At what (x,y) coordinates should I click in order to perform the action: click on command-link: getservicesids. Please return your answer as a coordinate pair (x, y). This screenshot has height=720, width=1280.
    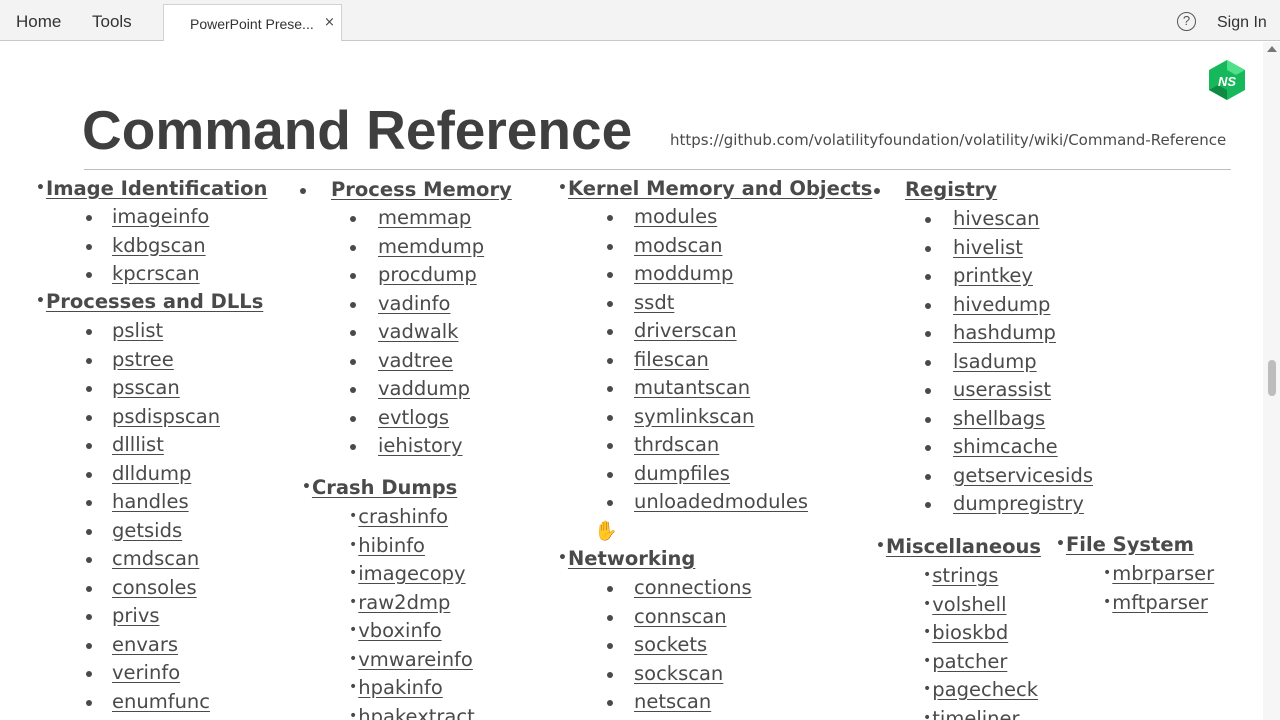
    Looking at the image, I should click on (1023, 475).